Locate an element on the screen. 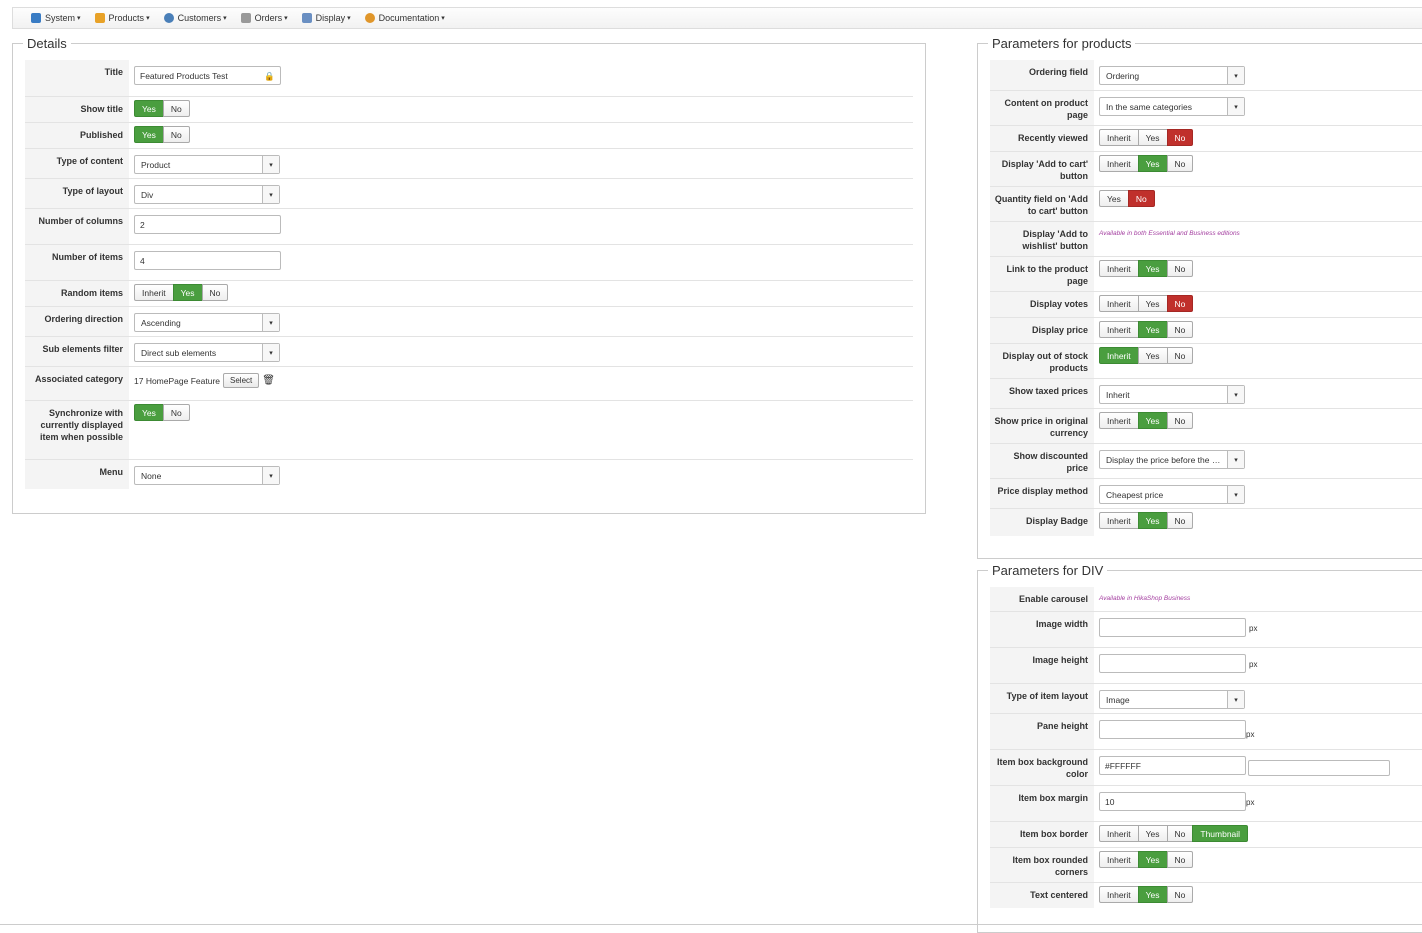  original-currency-no: No is located at coordinates (1180, 420).